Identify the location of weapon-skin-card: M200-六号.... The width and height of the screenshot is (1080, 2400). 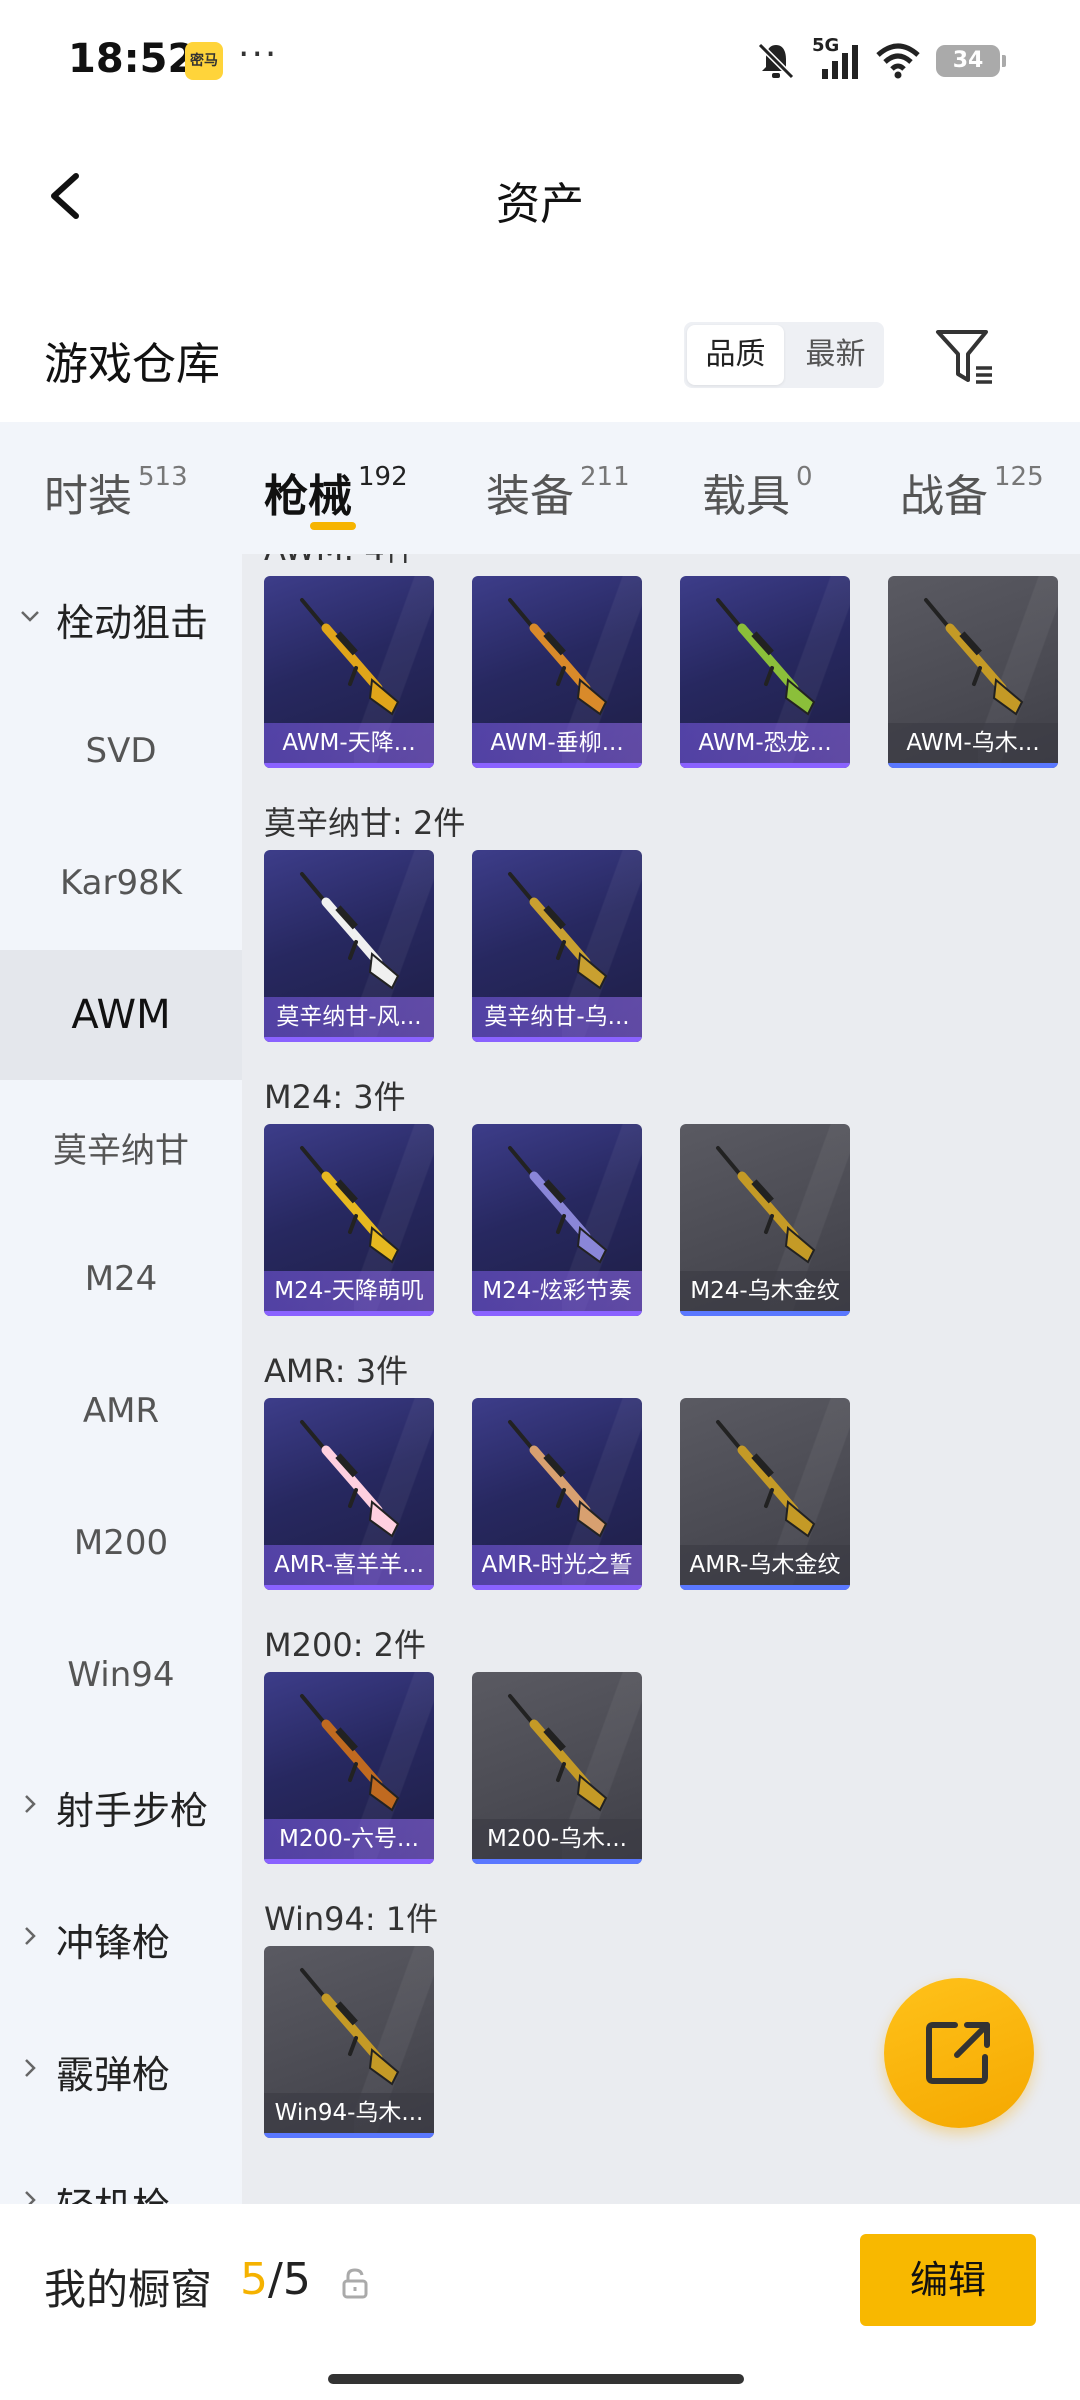
(349, 1768).